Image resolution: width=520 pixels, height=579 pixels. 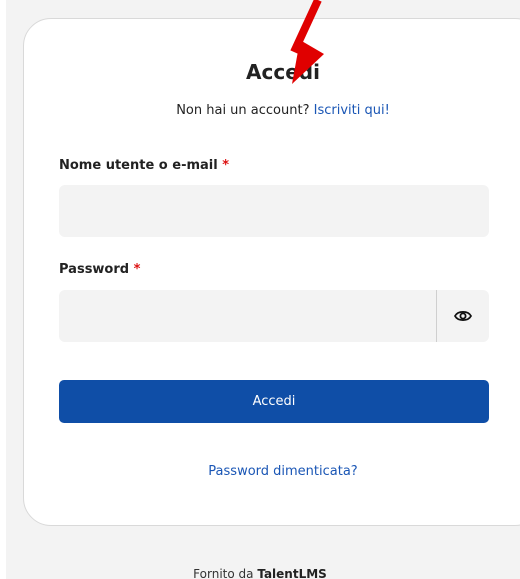 What do you see at coordinates (292, 573) in the screenshot?
I see `brand-link: TalentLMS` at bounding box center [292, 573].